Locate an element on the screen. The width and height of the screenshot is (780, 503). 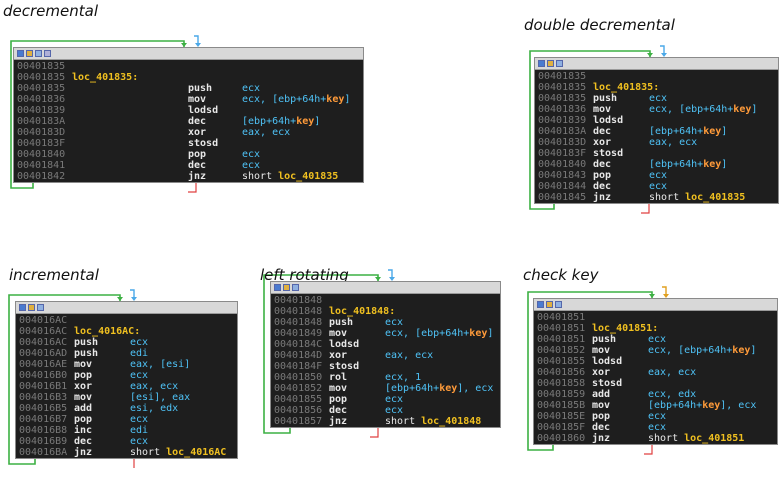
asm-line: 00401849 mov ecx, [ebp+64h+key] is located at coordinates (385, 333).